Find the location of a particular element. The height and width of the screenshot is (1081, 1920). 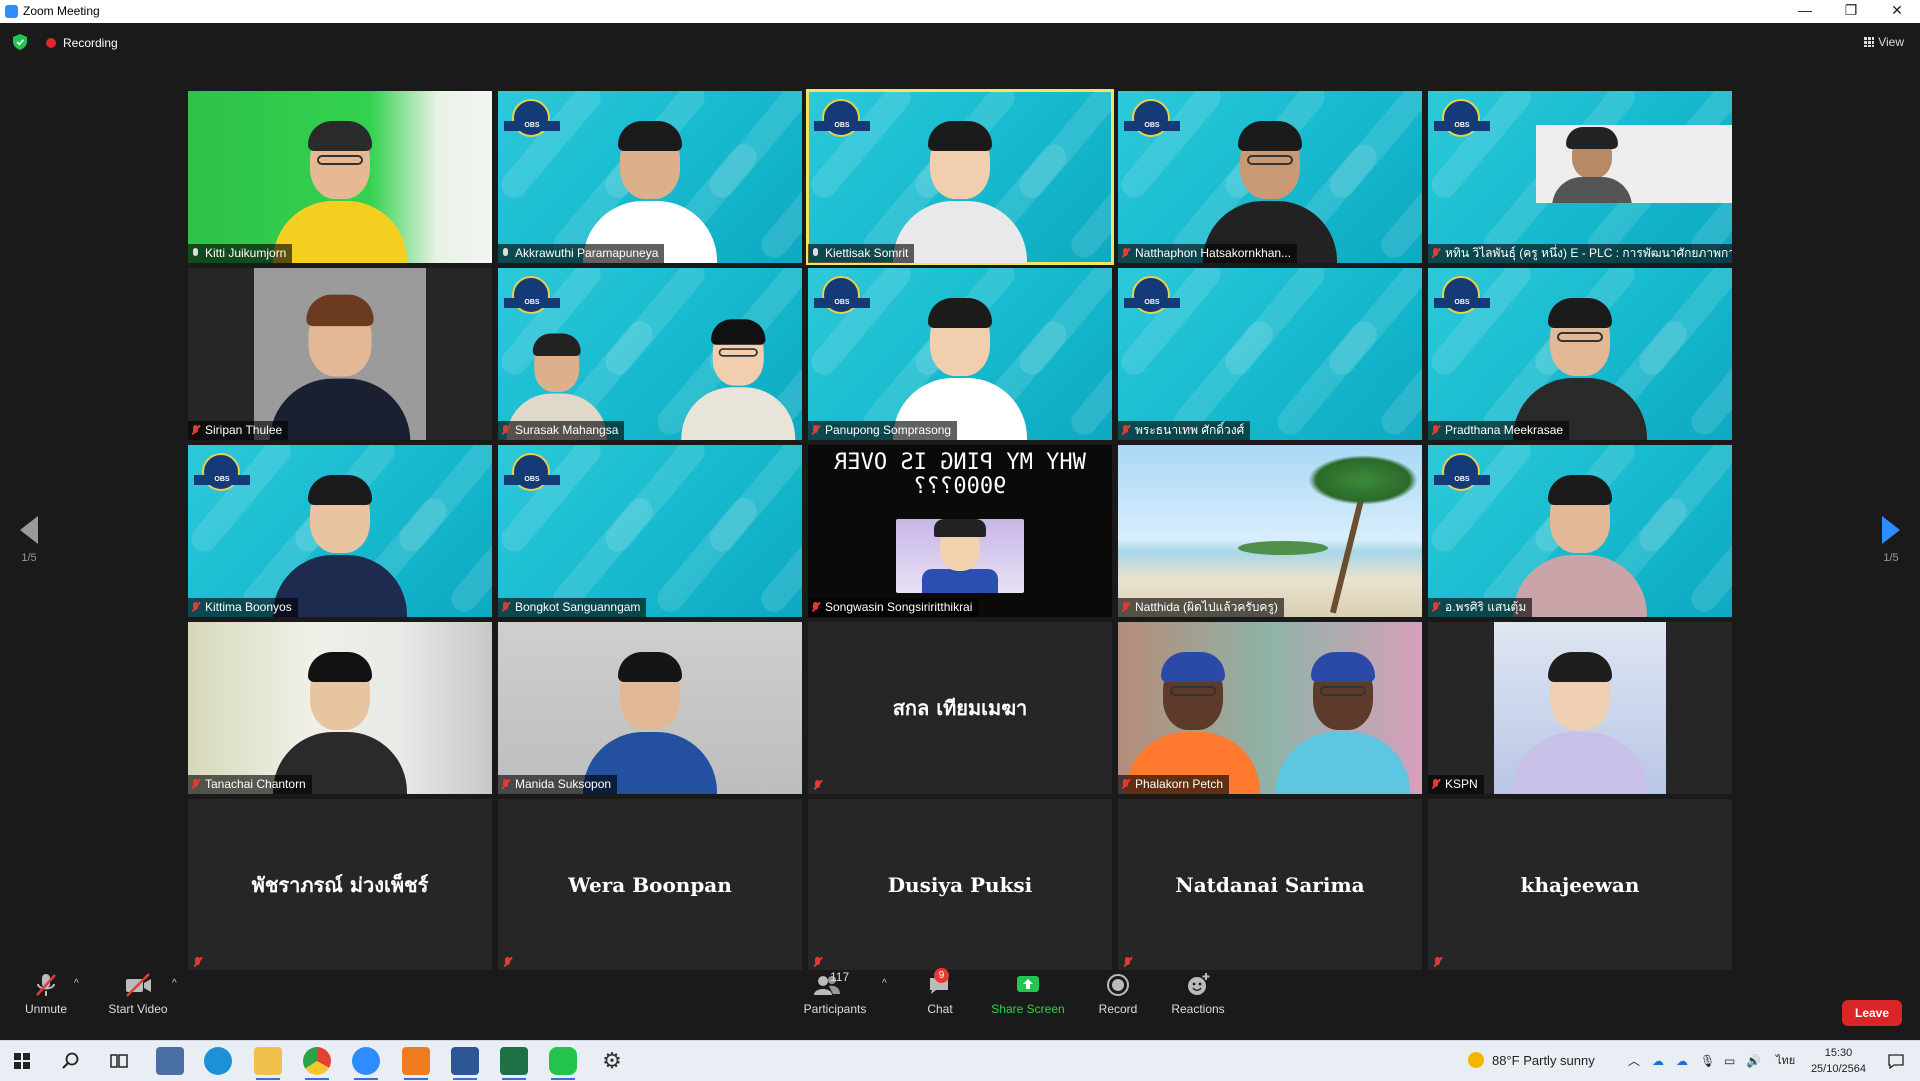

view-button: View is located at coordinates (1884, 42).